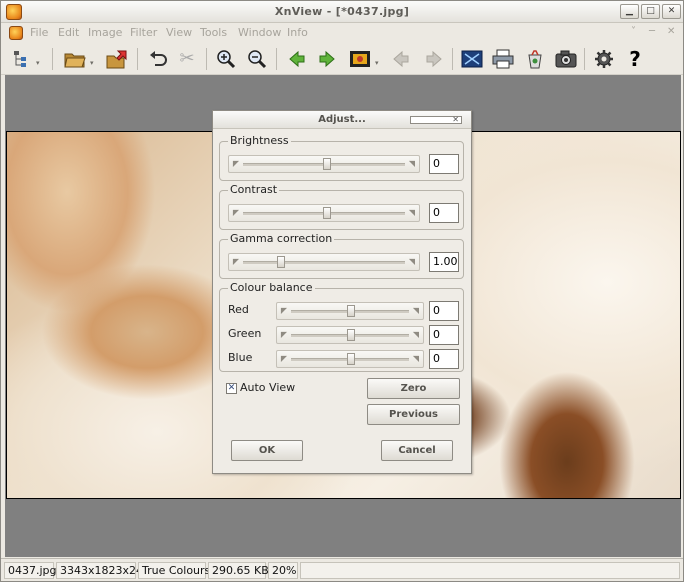  What do you see at coordinates (635, 59) in the screenshot?
I see `help-icon: ?` at bounding box center [635, 59].